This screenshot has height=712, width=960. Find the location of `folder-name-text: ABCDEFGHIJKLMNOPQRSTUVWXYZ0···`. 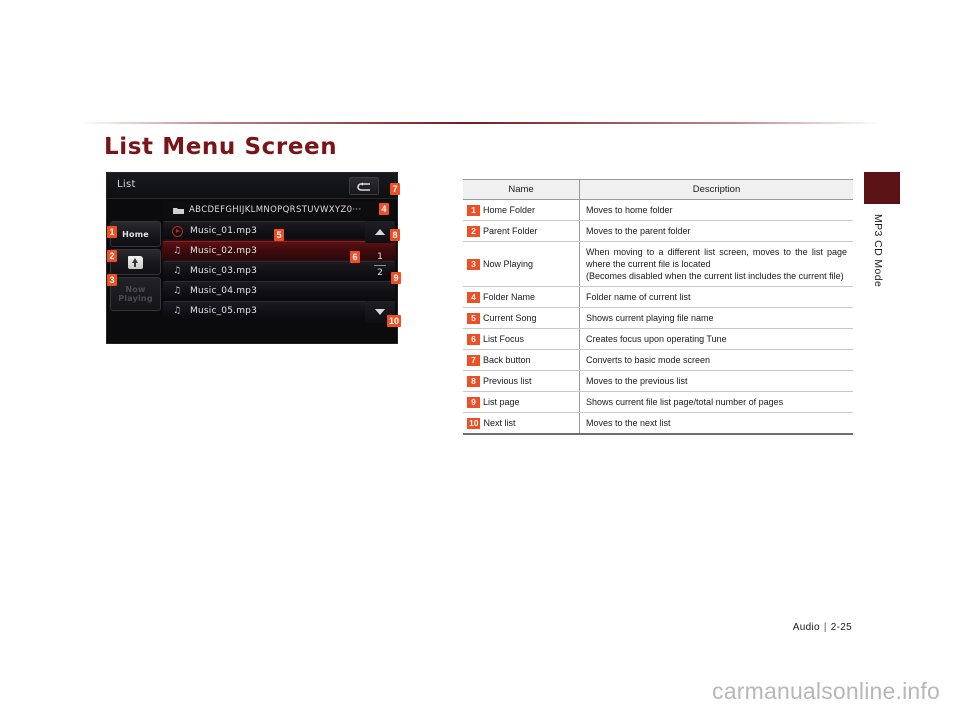

folder-name-text: ABCDEFGHIJKLMNOPQRSTUVWXYZ0··· is located at coordinates (275, 210).